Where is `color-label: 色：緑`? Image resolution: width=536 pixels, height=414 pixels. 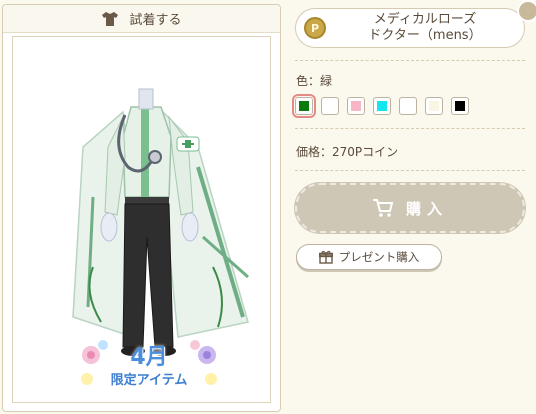 color-label: 色：緑 is located at coordinates (314, 81).